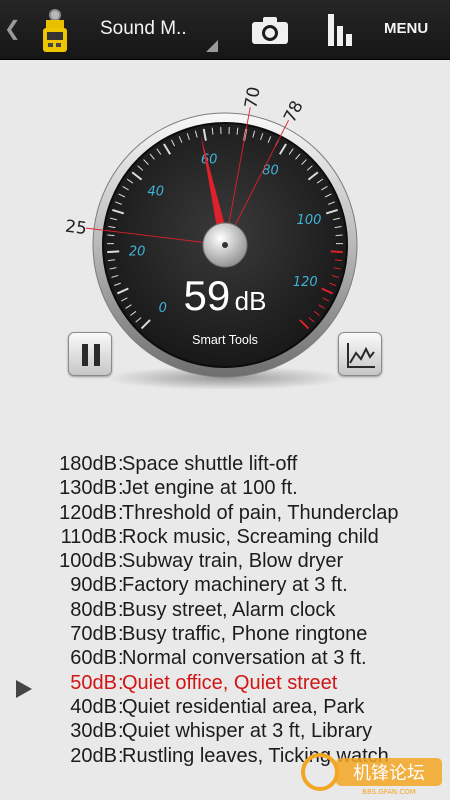 The image size is (450, 800). I want to click on reference-row: 130dB: Jet engine at 100 ft., so click(225, 488).